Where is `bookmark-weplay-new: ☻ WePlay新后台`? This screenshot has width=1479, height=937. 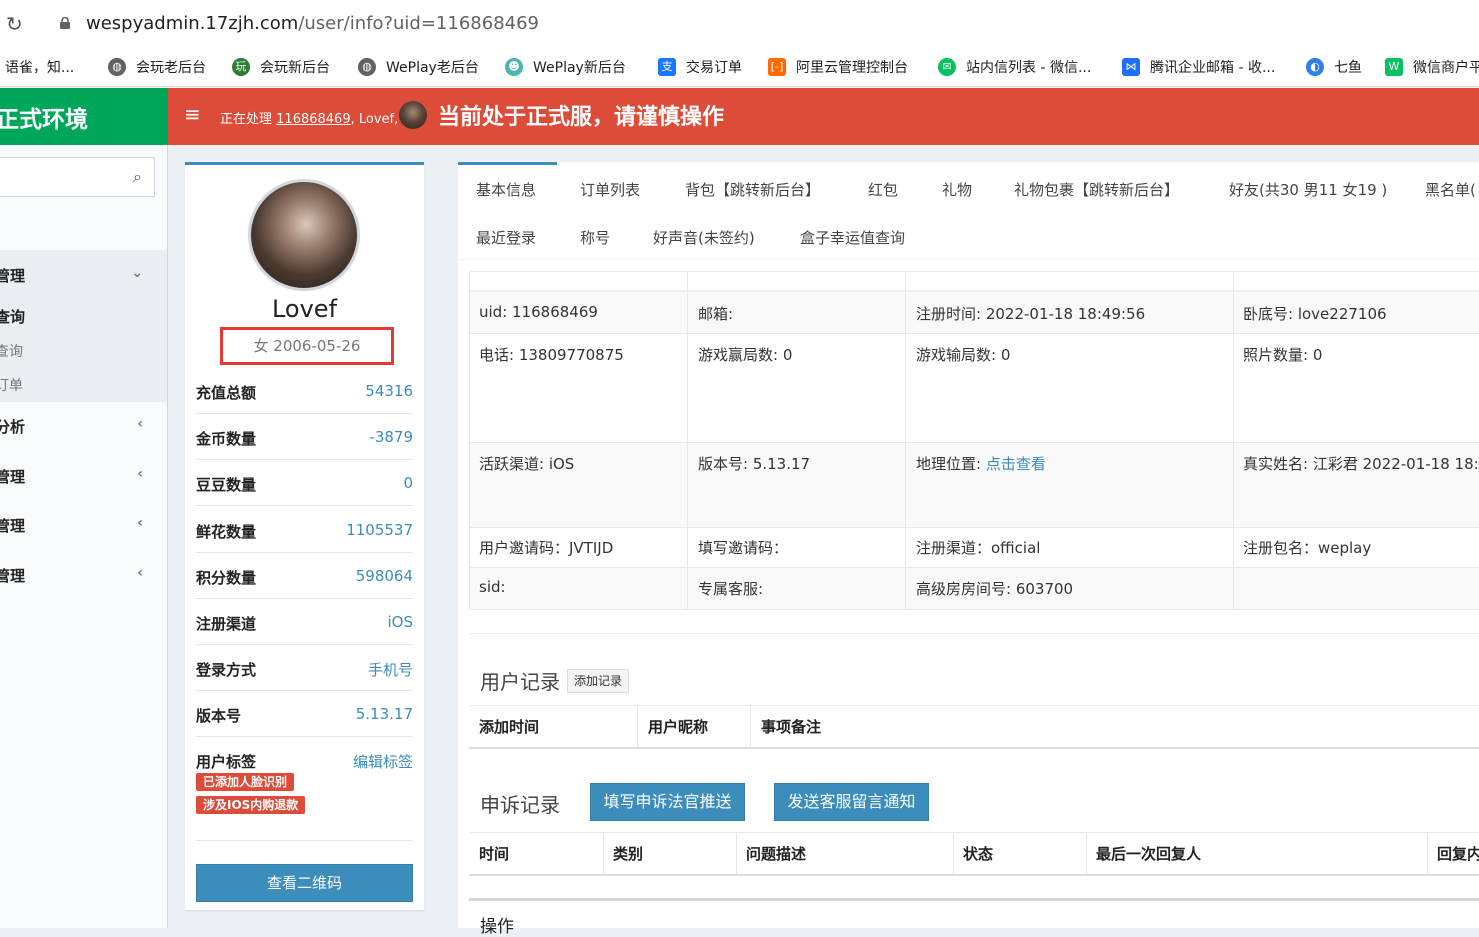
bookmark-weplay-new: ☻ WePlay新后台 is located at coordinates (565, 67).